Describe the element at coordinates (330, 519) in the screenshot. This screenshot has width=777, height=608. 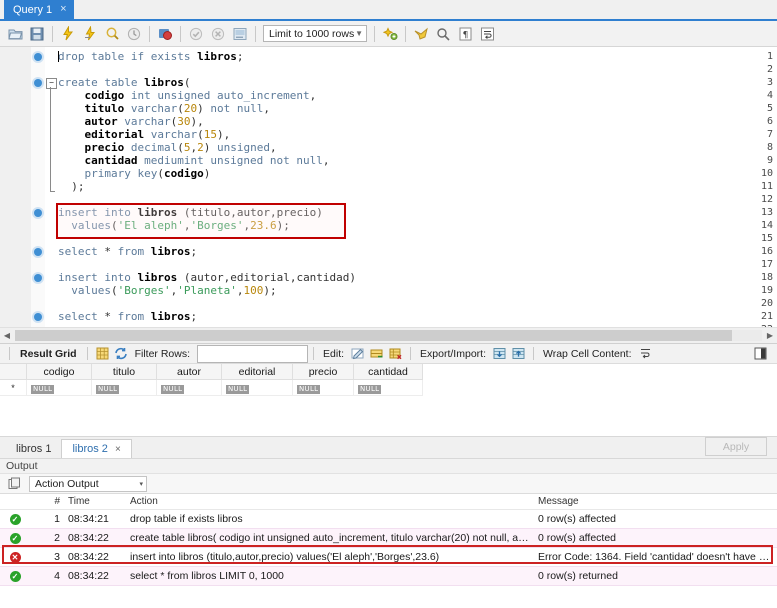
I see `action-cell: drop table if exists libros` at that location.